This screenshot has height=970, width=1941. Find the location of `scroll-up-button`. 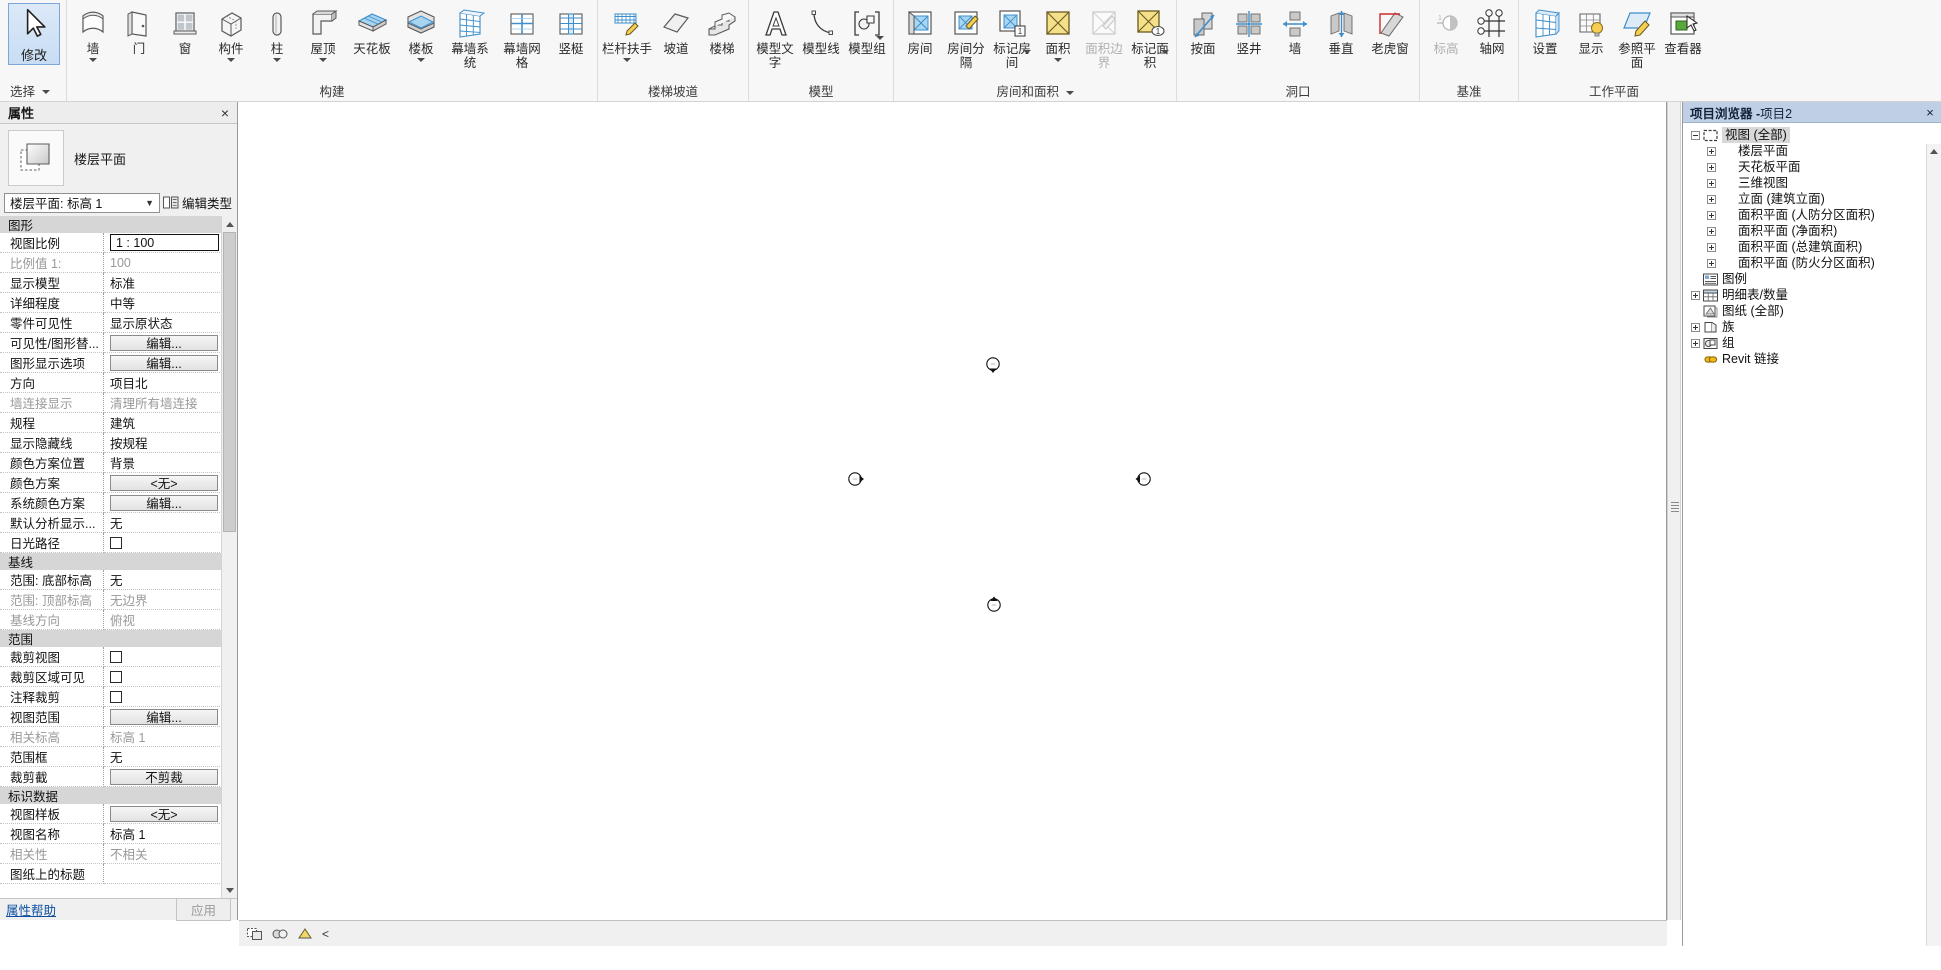

scroll-up-button is located at coordinates (229, 224).